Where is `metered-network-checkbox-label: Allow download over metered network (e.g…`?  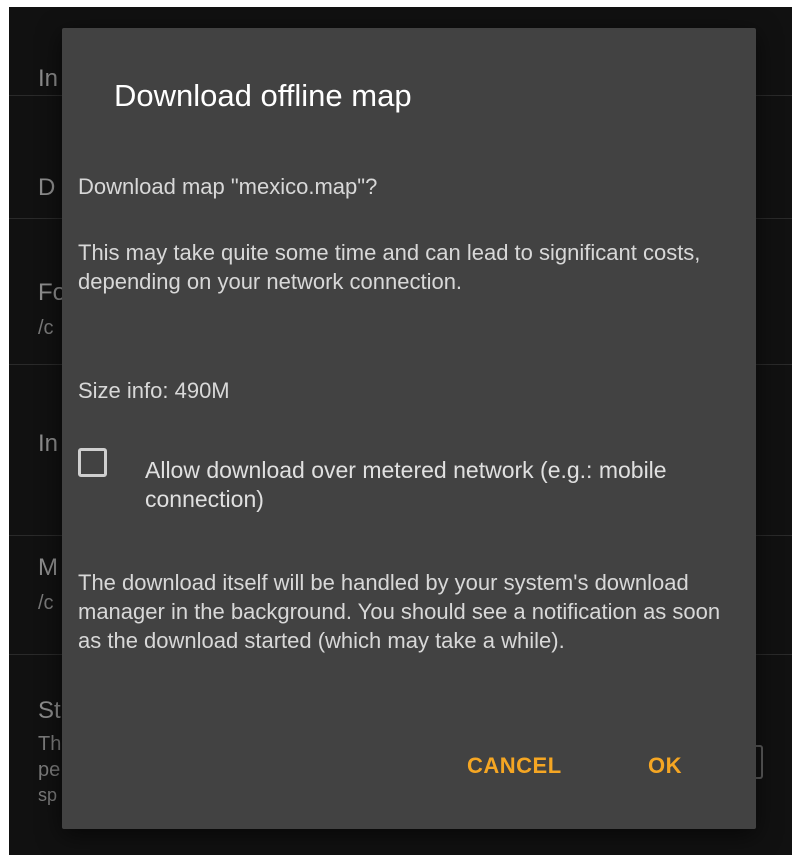 metered-network-checkbox-label: Allow download over metered network (e.g… is located at coordinates (440, 485).